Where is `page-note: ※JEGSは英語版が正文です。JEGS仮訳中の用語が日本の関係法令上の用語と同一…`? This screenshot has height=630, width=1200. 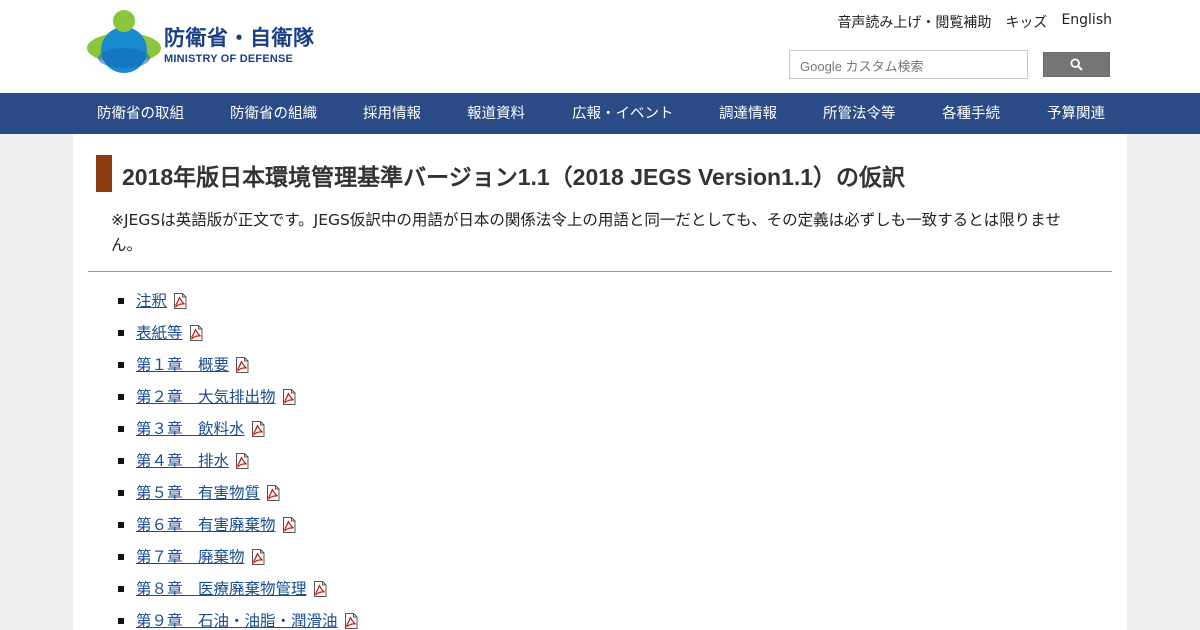 page-note: ※JEGSは英語版が正文です。JEGS仮訳中の用語が日本の関係法令上の用語と同一… is located at coordinates (586, 232).